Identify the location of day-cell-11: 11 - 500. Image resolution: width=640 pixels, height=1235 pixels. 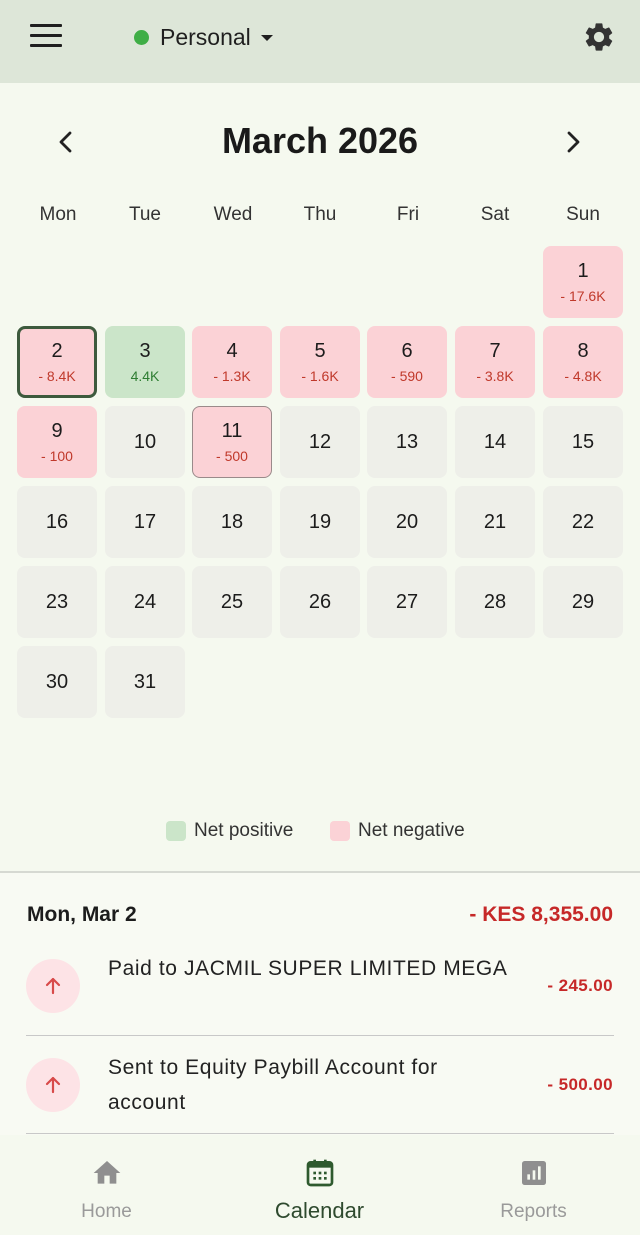
(232, 442).